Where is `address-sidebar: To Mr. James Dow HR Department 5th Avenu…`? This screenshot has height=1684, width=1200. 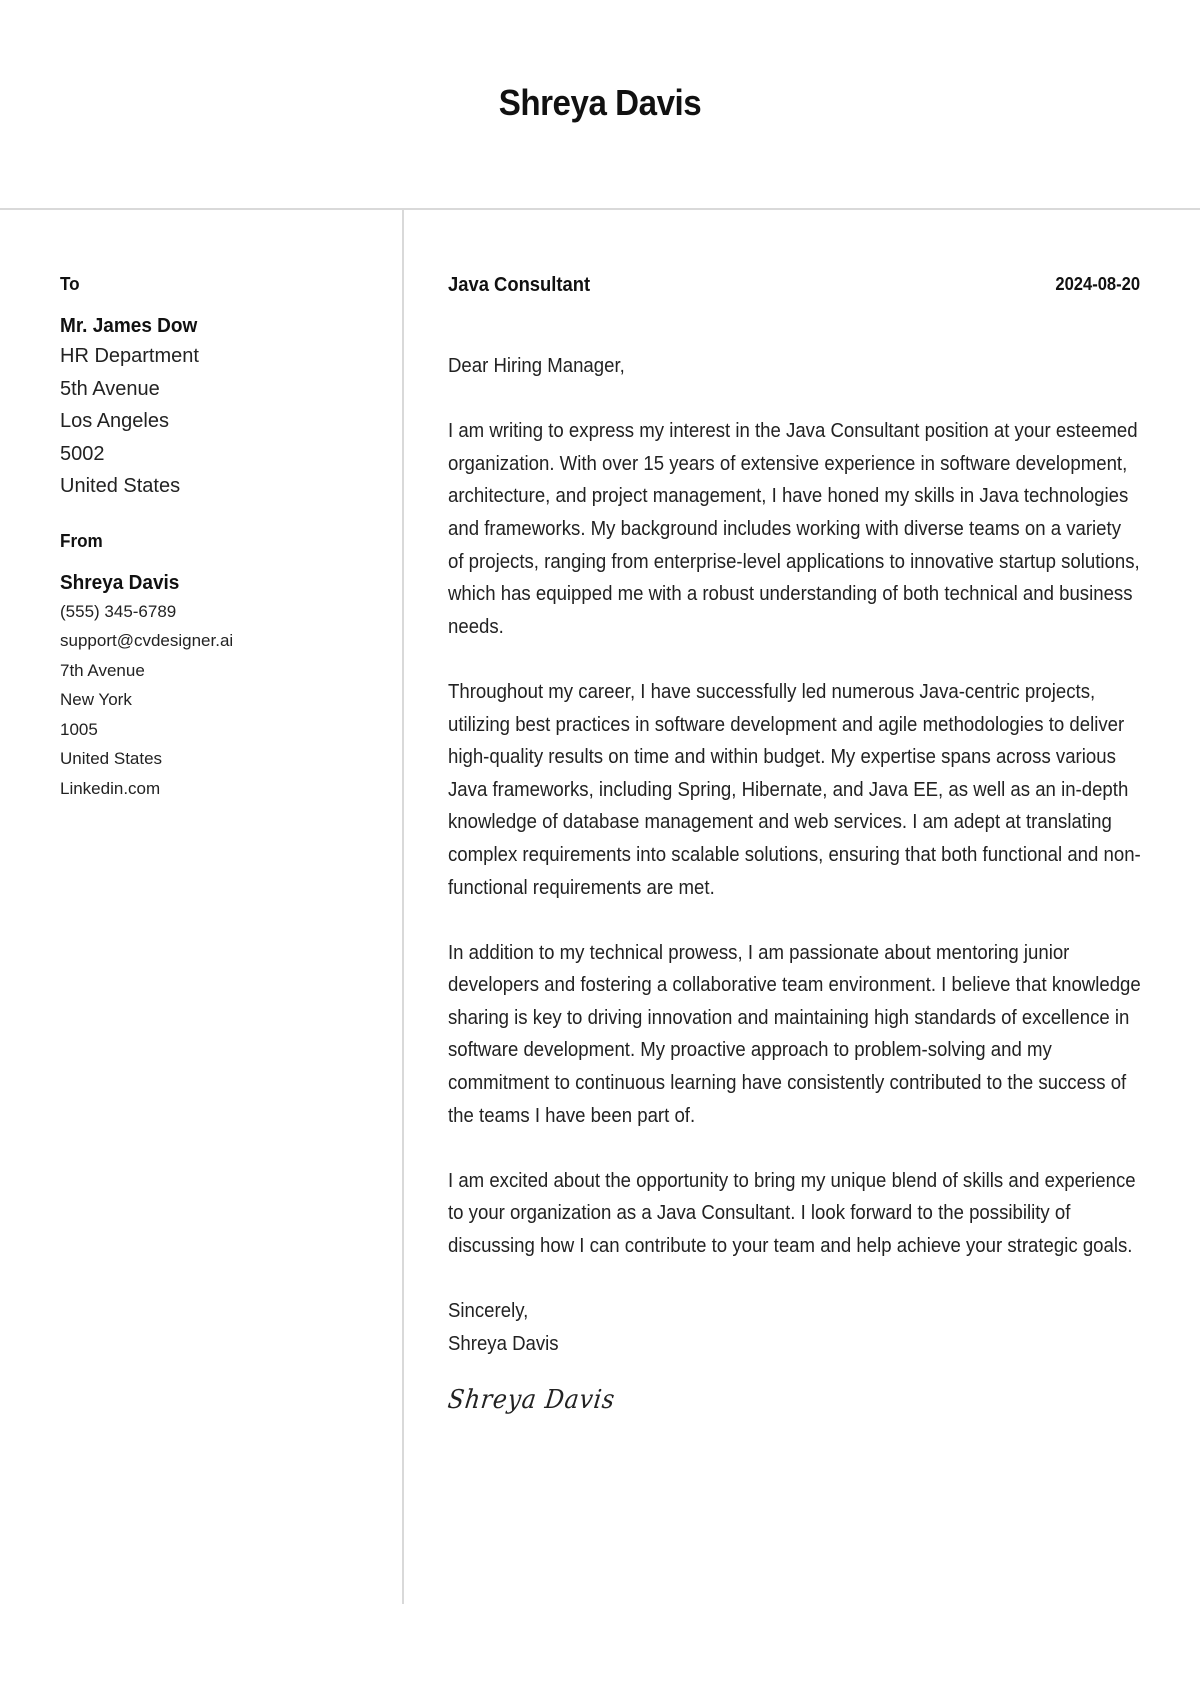 address-sidebar: To Mr. James Dow HR Department 5th Avenu… is located at coordinates (220, 536).